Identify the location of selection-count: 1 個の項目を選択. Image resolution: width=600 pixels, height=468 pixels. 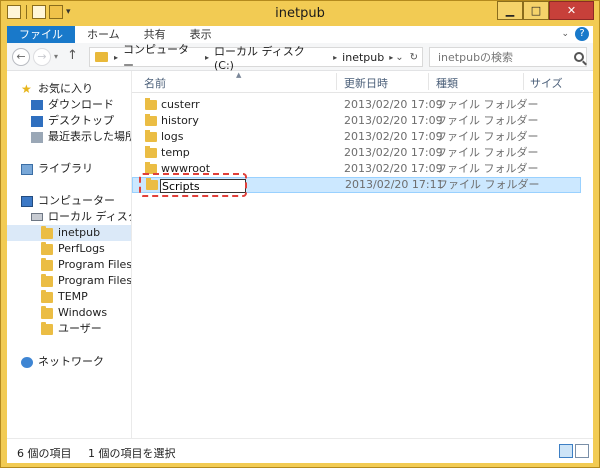
(132, 453).